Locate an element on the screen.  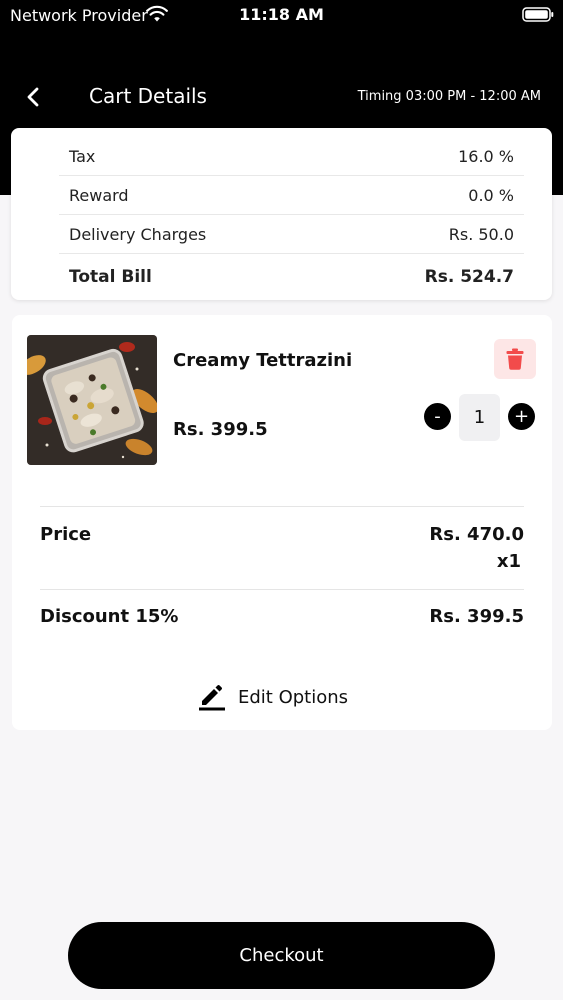
food-image is located at coordinates (92, 400).